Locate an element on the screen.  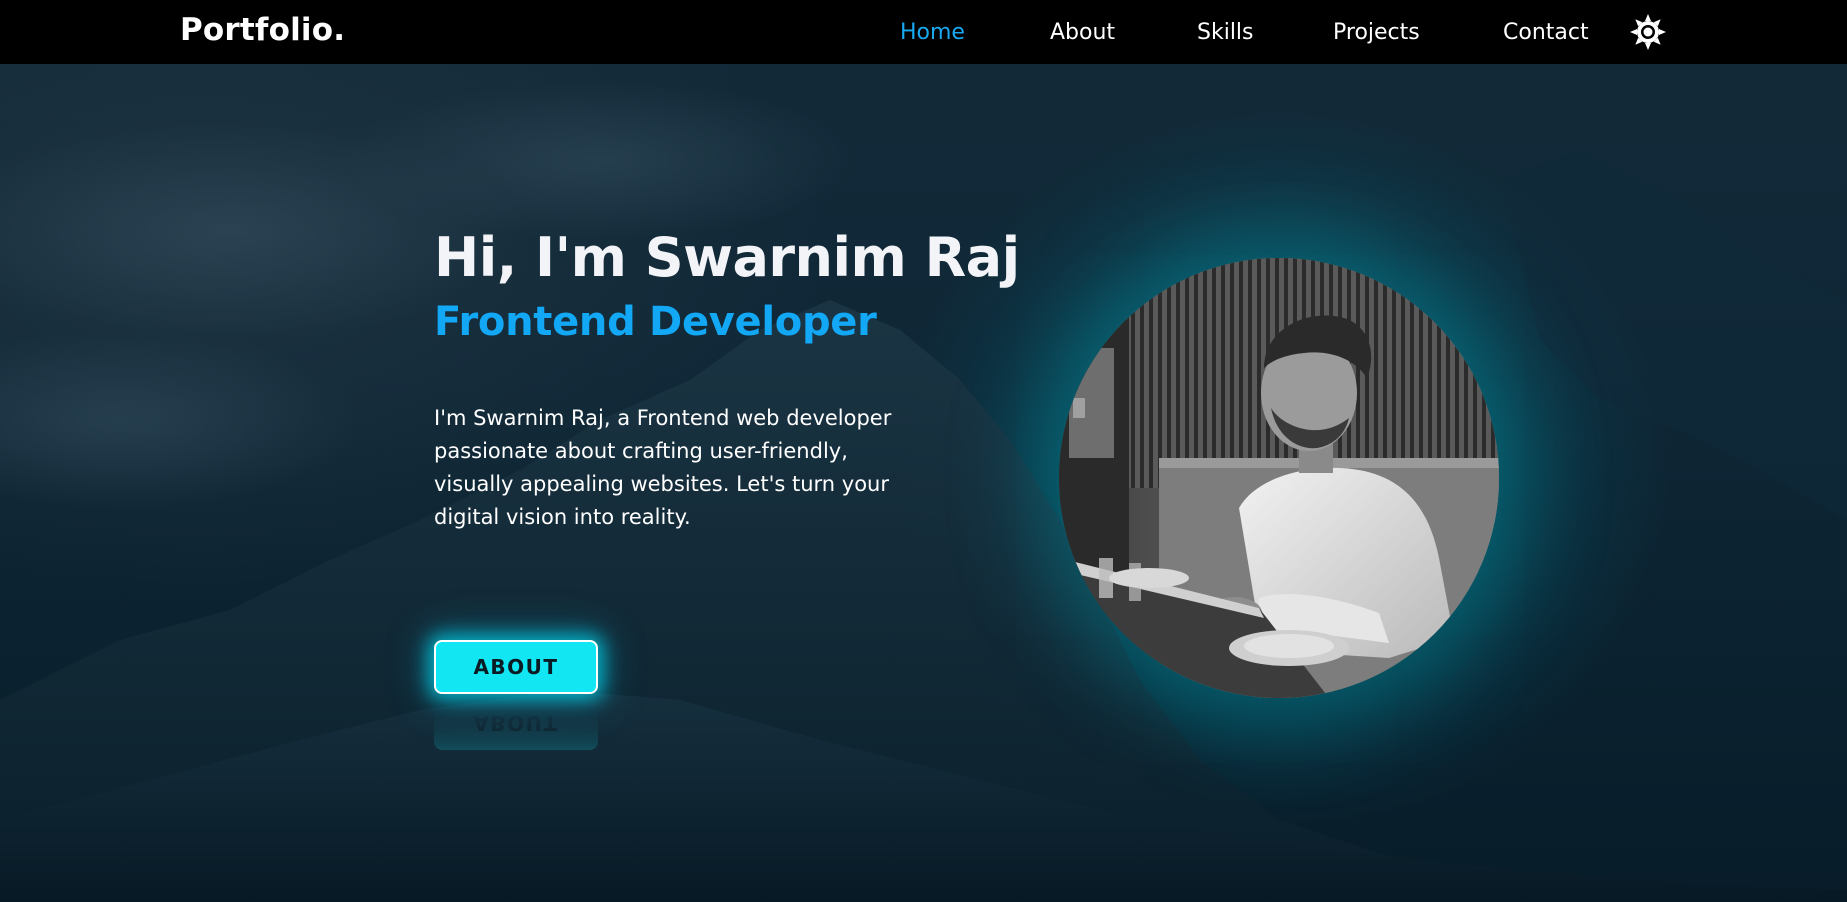
sun-icon is located at coordinates (1648, 32).